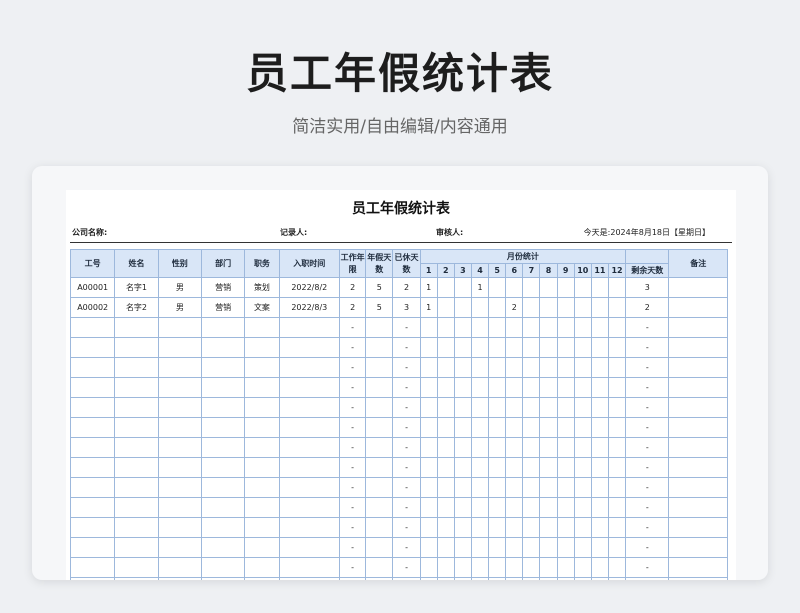 The image size is (800, 613). I want to click on cell-used-days: 2, so click(406, 287).